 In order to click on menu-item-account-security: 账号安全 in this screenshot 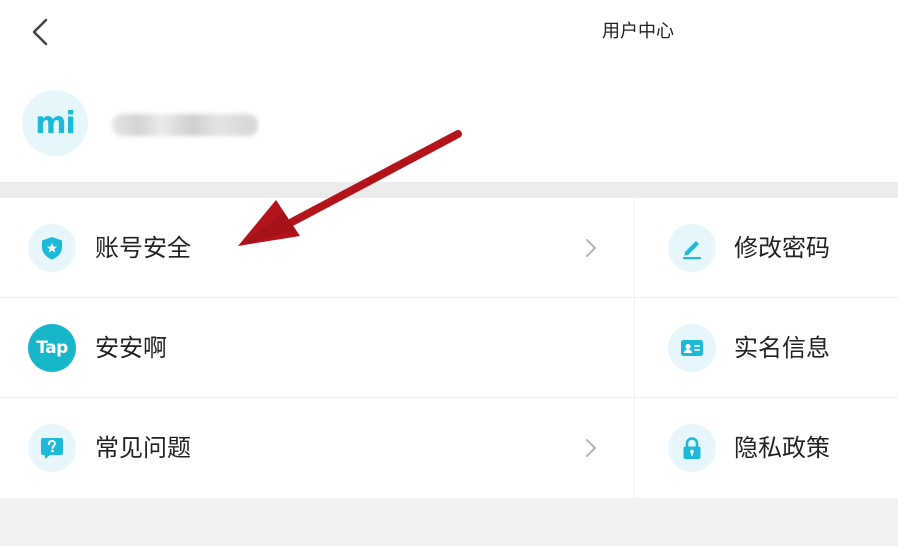, I will do `click(317, 248)`.